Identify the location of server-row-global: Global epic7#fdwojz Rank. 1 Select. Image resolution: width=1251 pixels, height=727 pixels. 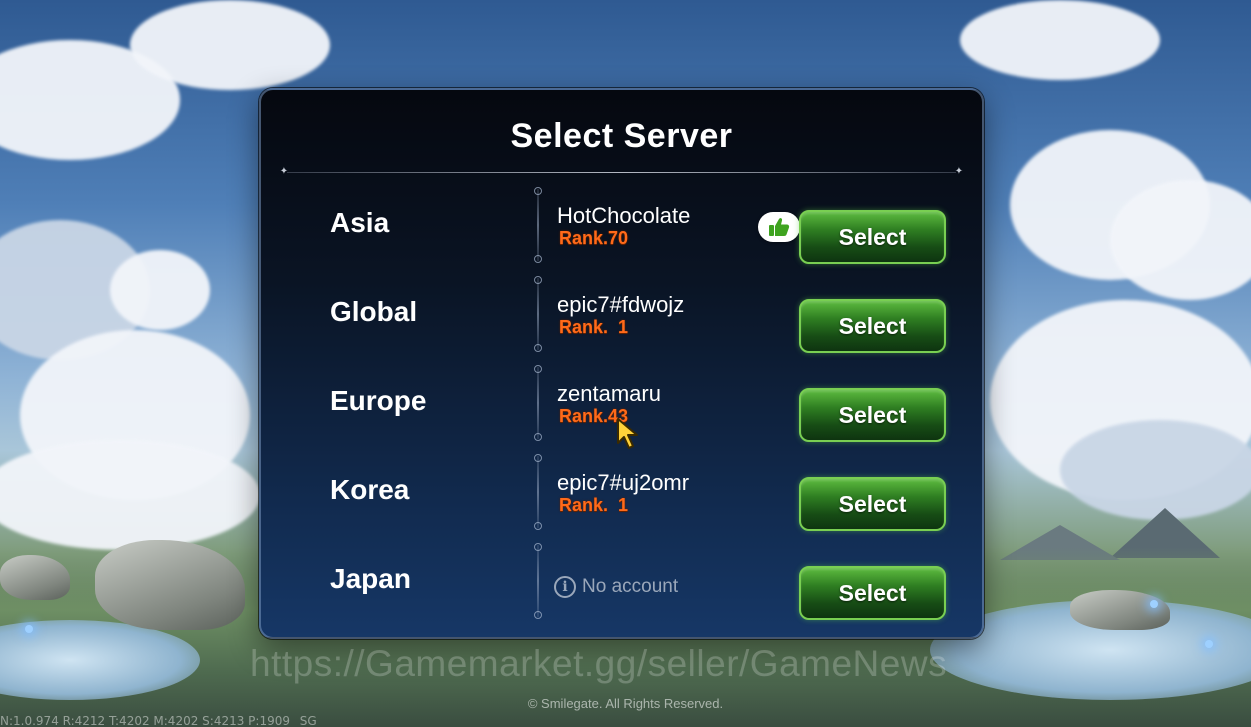
(621, 316).